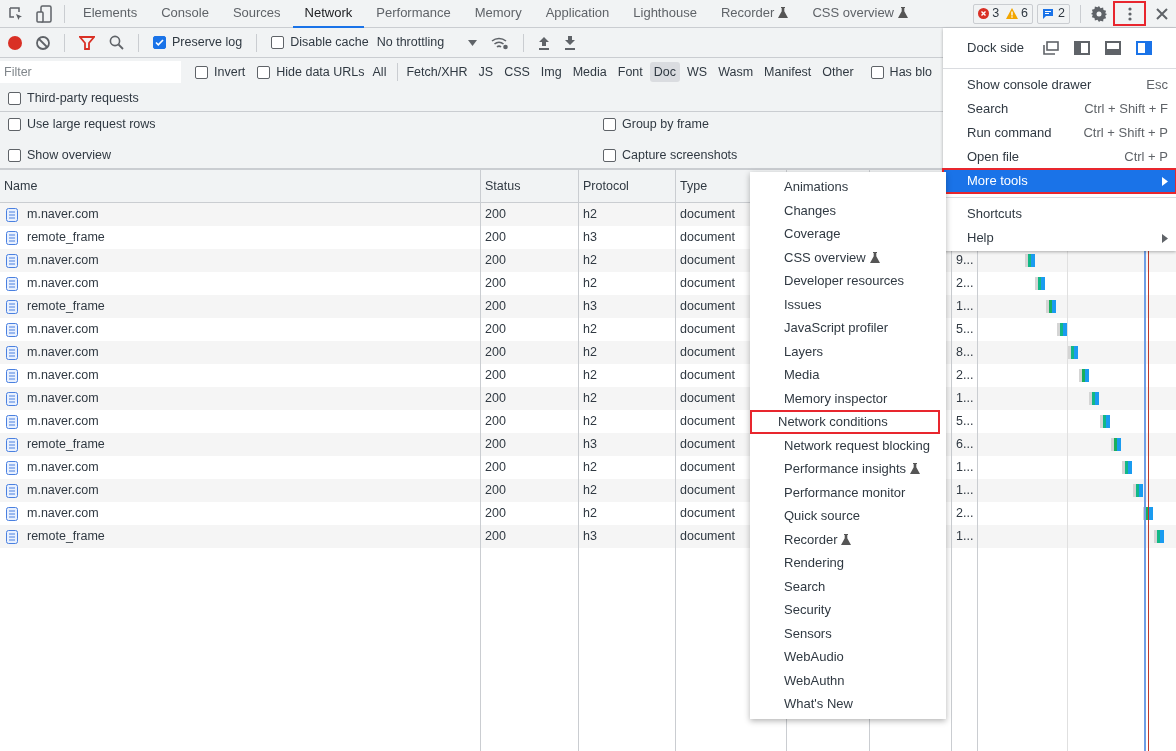  Describe the element at coordinates (848, 539) in the screenshot. I see `submenu-item: Recorder` at that location.